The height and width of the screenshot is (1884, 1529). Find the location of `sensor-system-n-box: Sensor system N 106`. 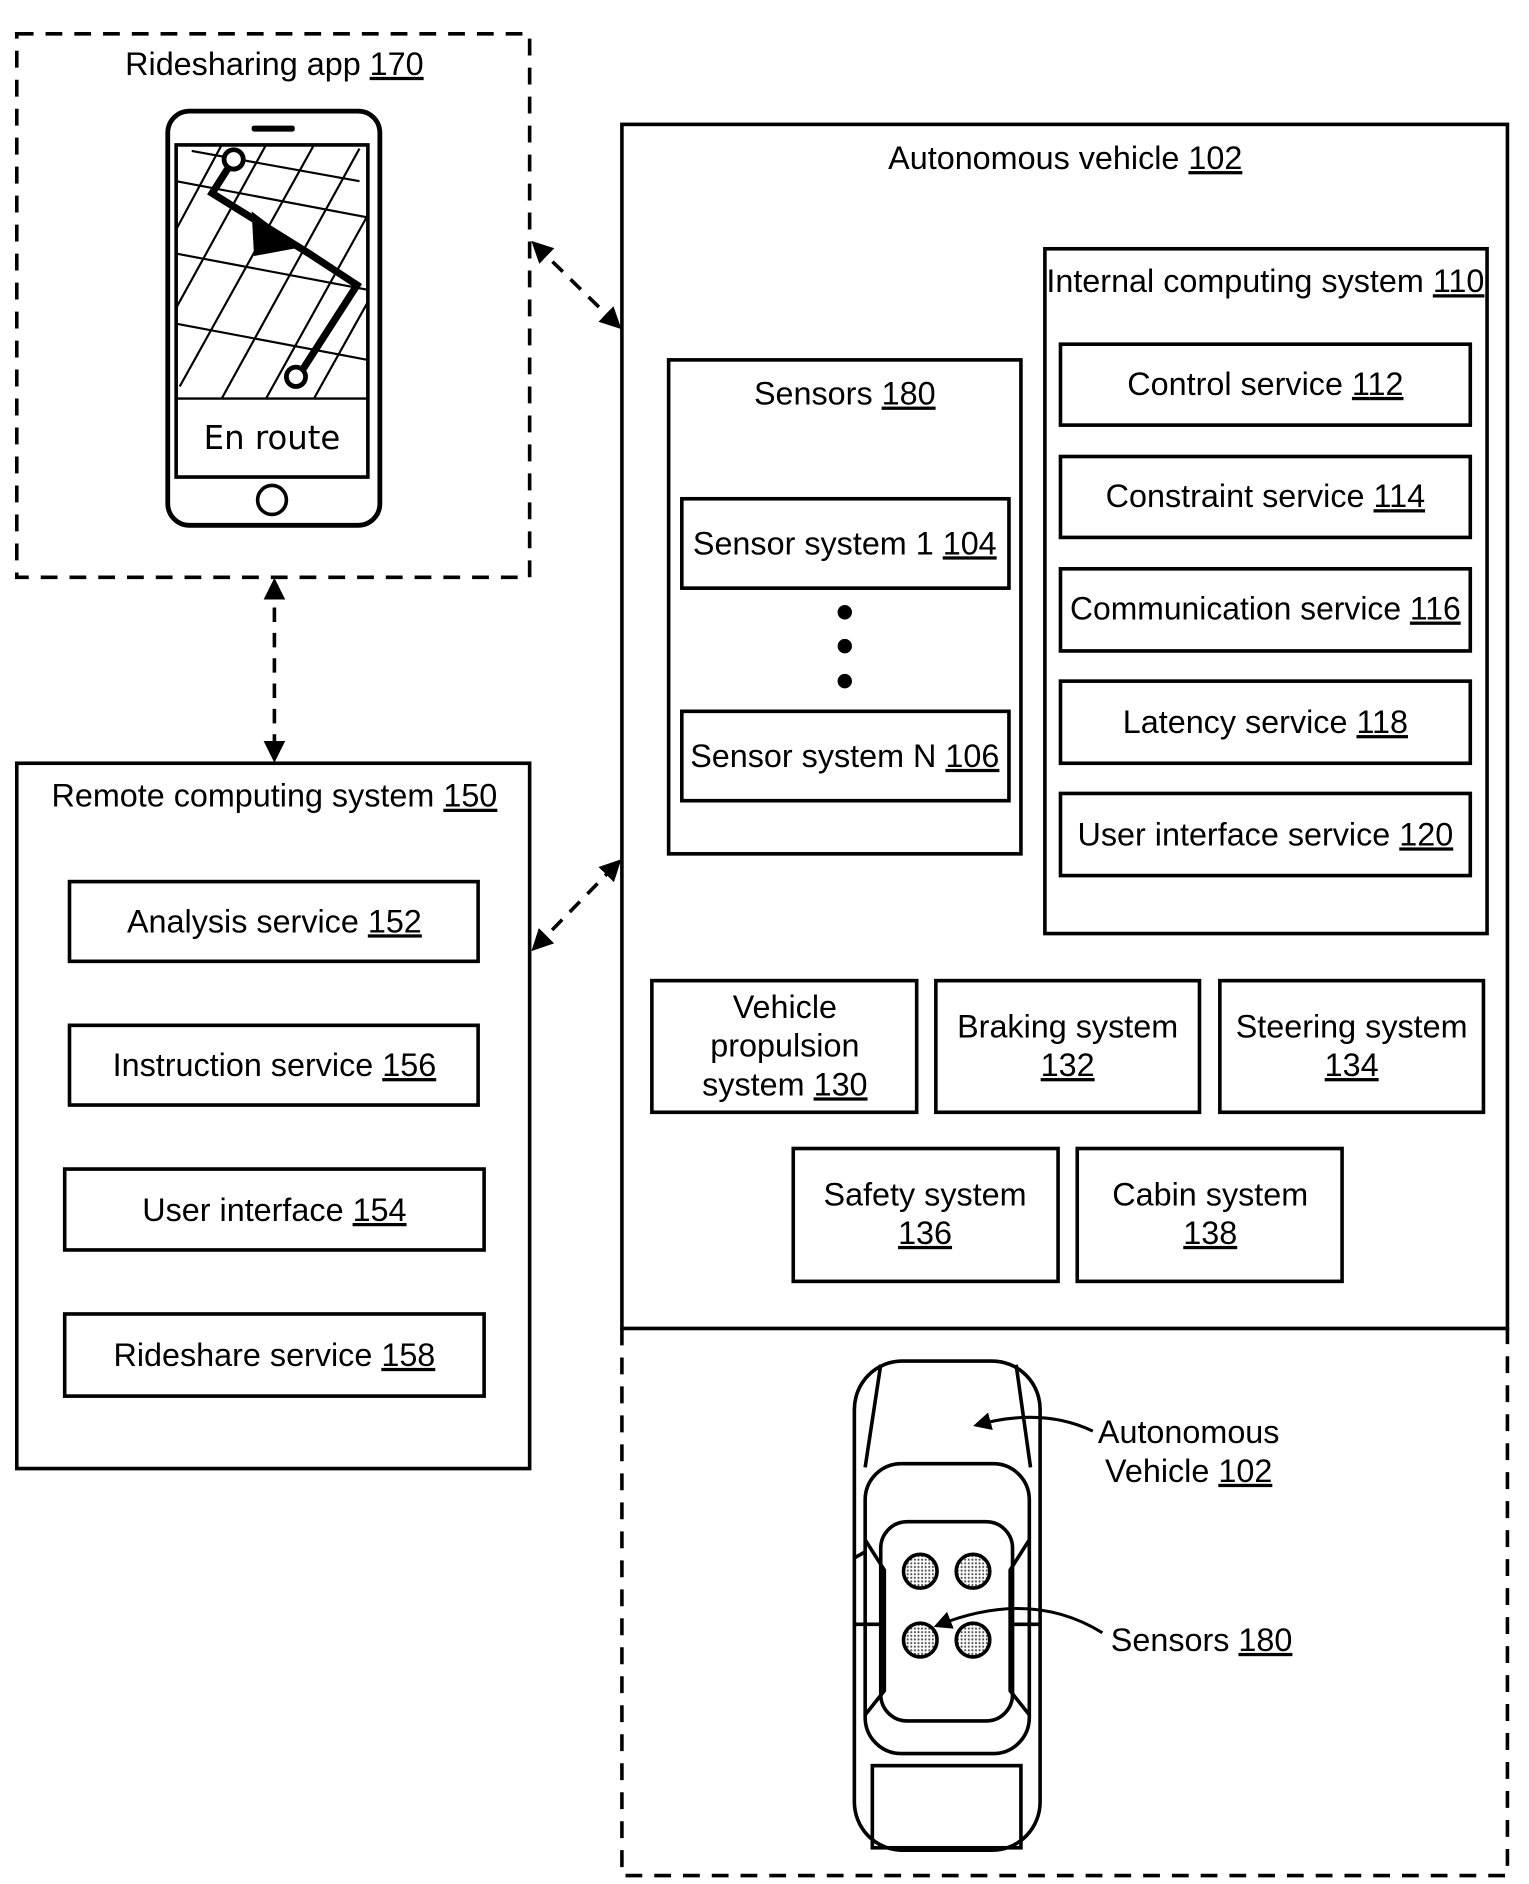

sensor-system-n-box: Sensor system N 106 is located at coordinates (845, 756).